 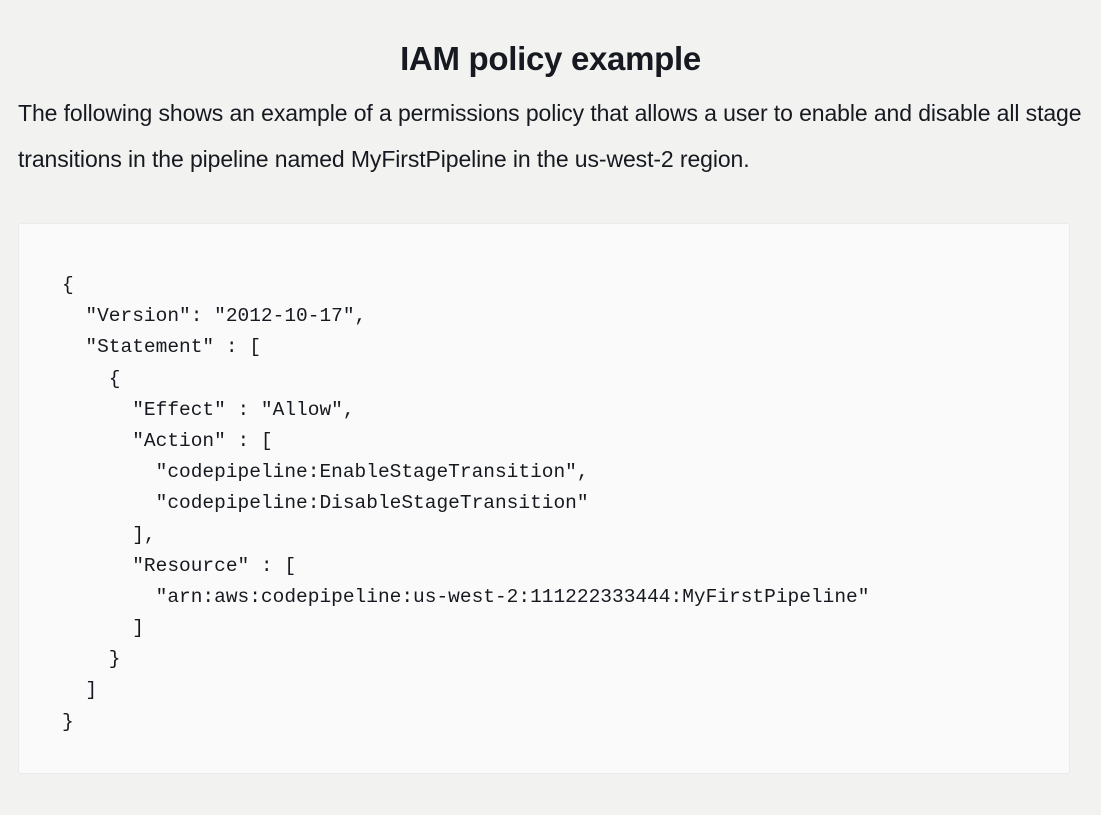 What do you see at coordinates (550, 58) in the screenshot?
I see `page-title: IAM policy example` at bounding box center [550, 58].